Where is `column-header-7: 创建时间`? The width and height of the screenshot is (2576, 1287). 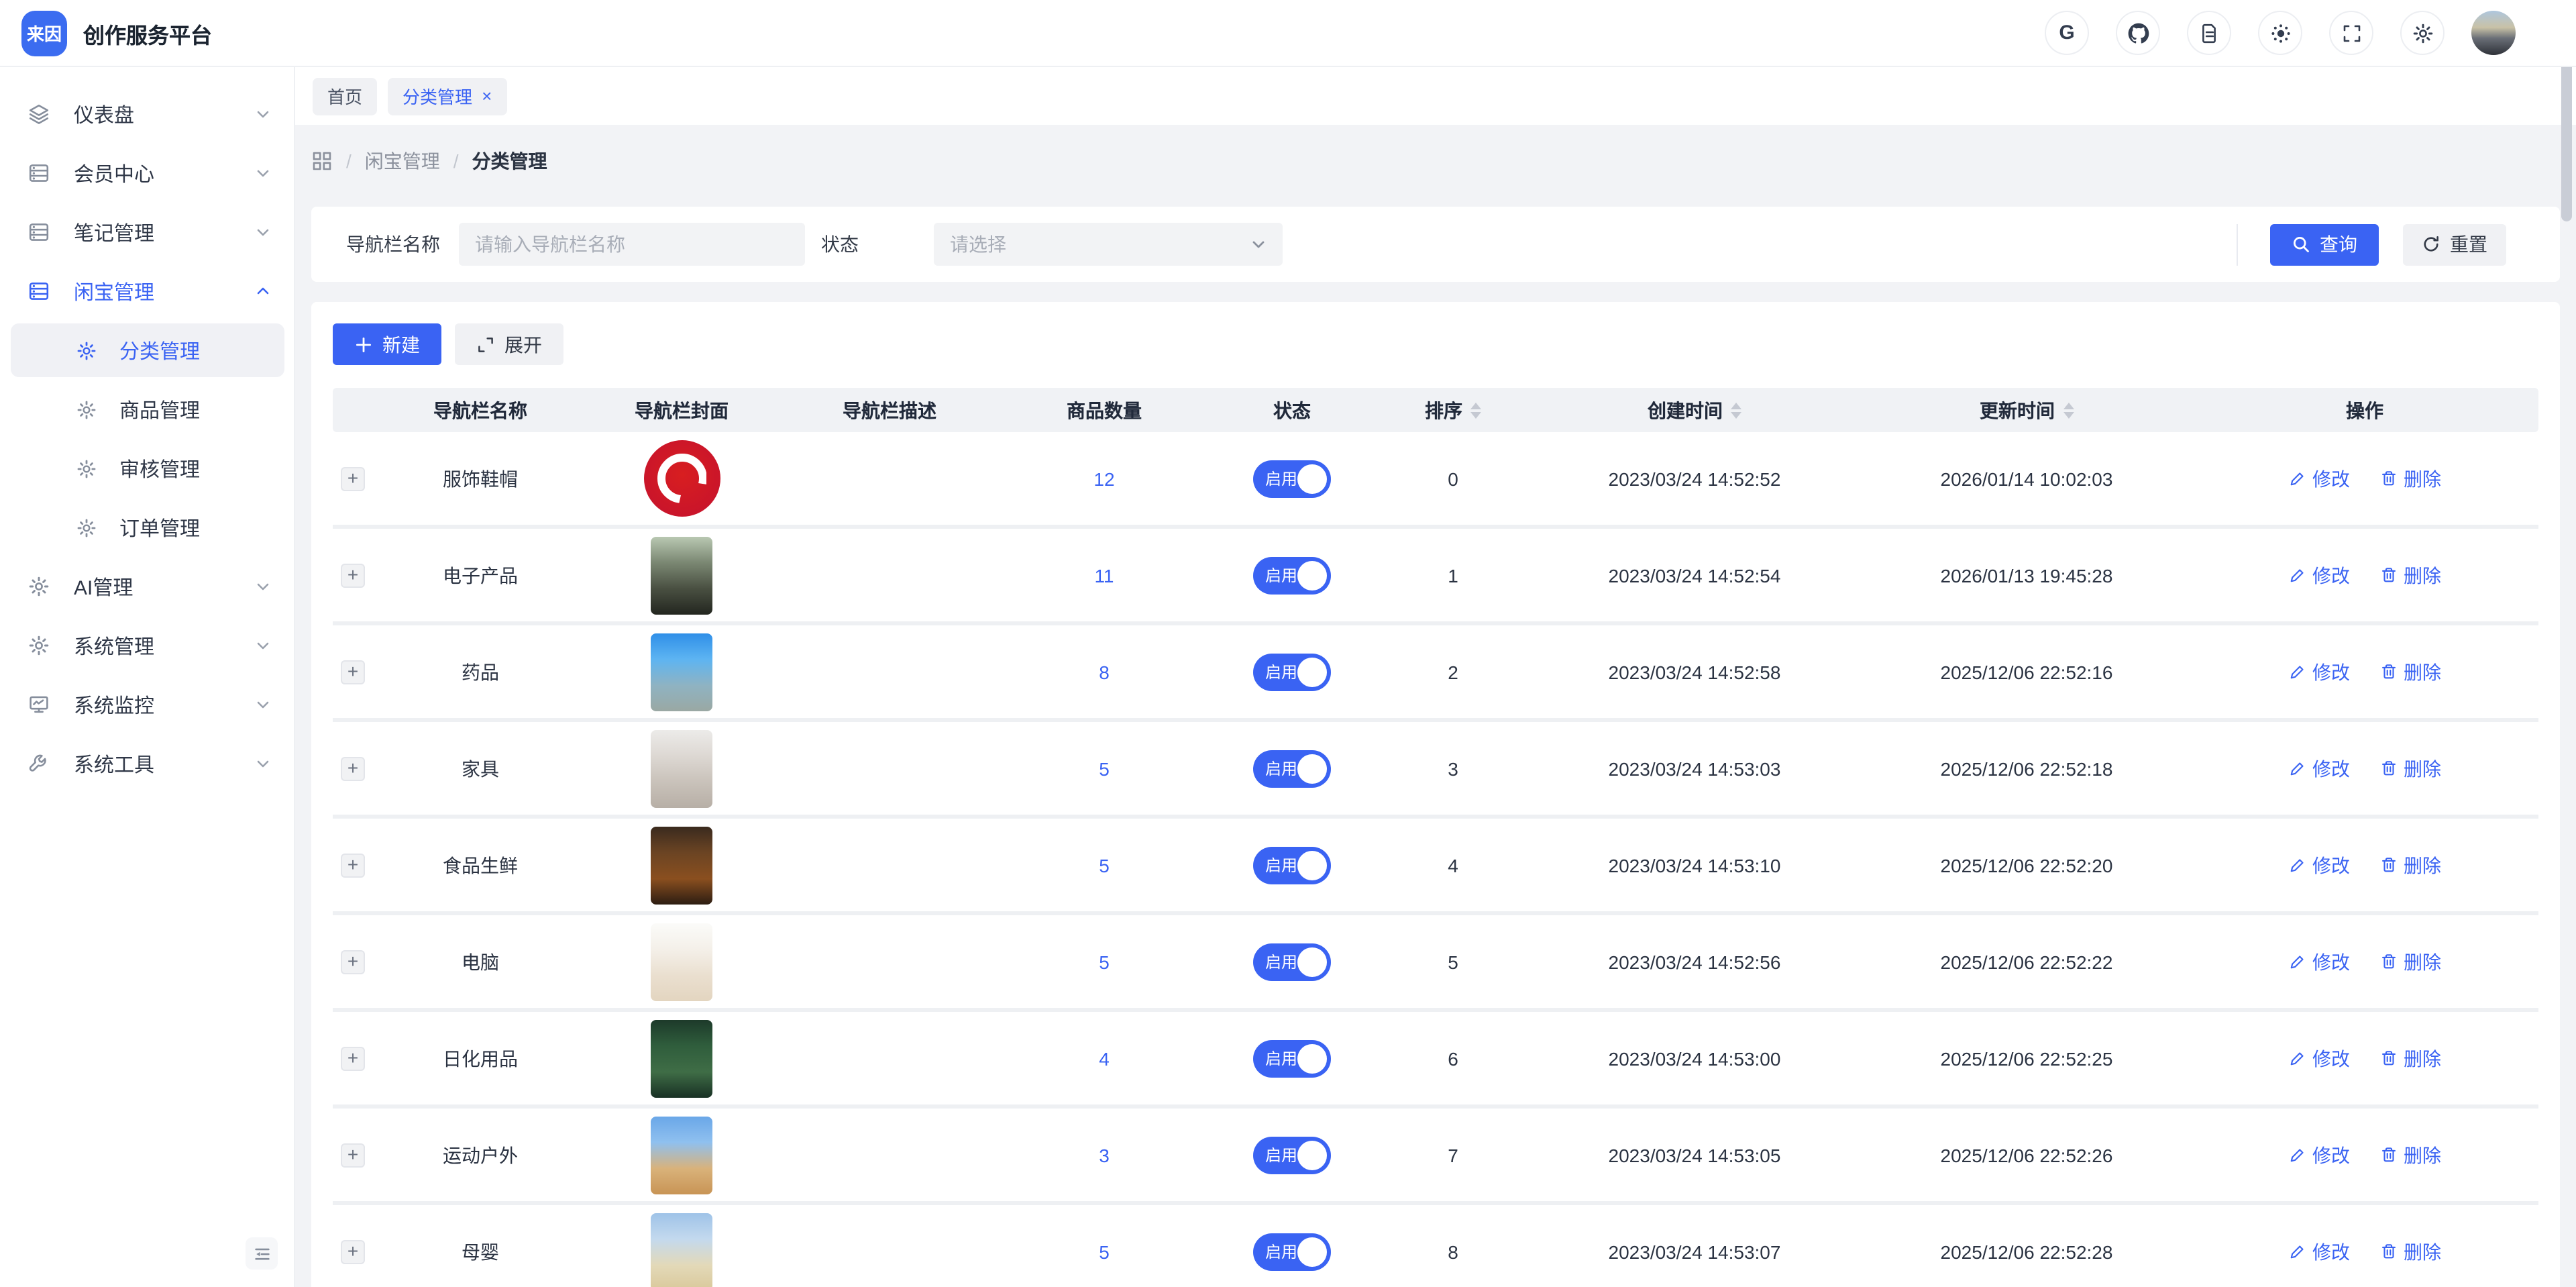
column-header-7: 创建时间 is located at coordinates (1694, 410).